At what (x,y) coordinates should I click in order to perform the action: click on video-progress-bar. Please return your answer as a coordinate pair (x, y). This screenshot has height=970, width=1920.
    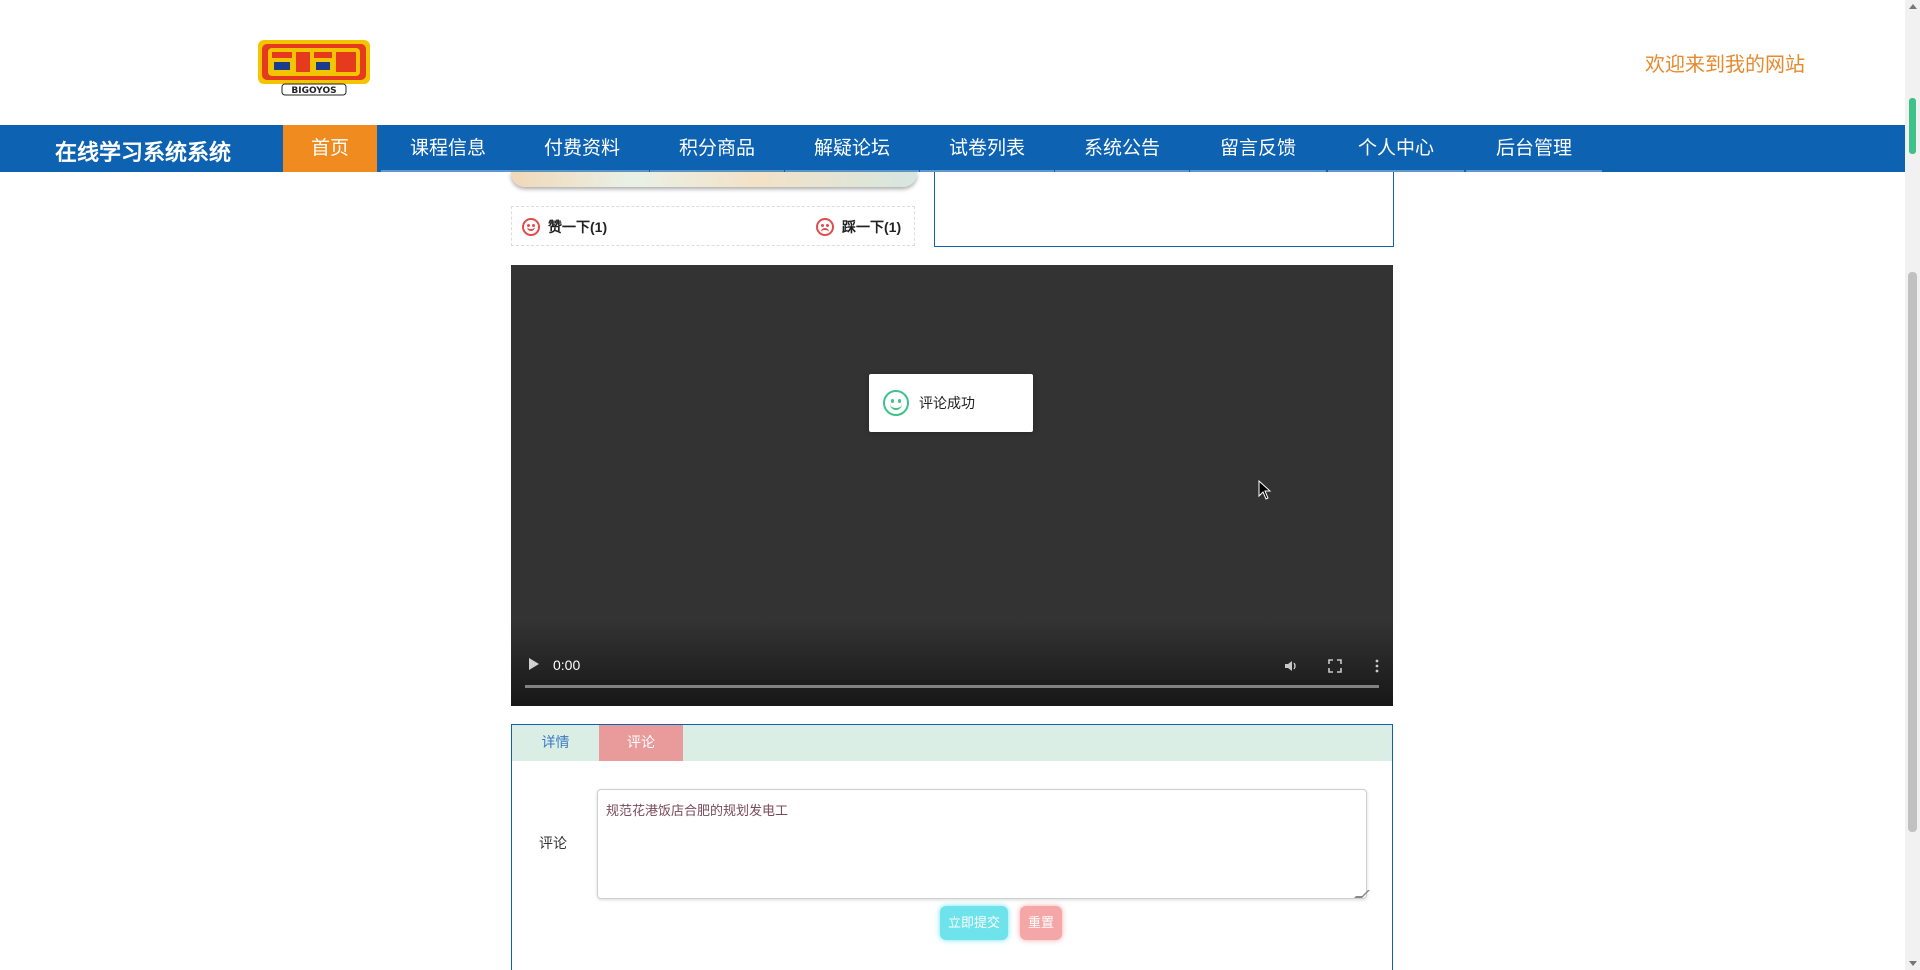
    Looking at the image, I should click on (952, 686).